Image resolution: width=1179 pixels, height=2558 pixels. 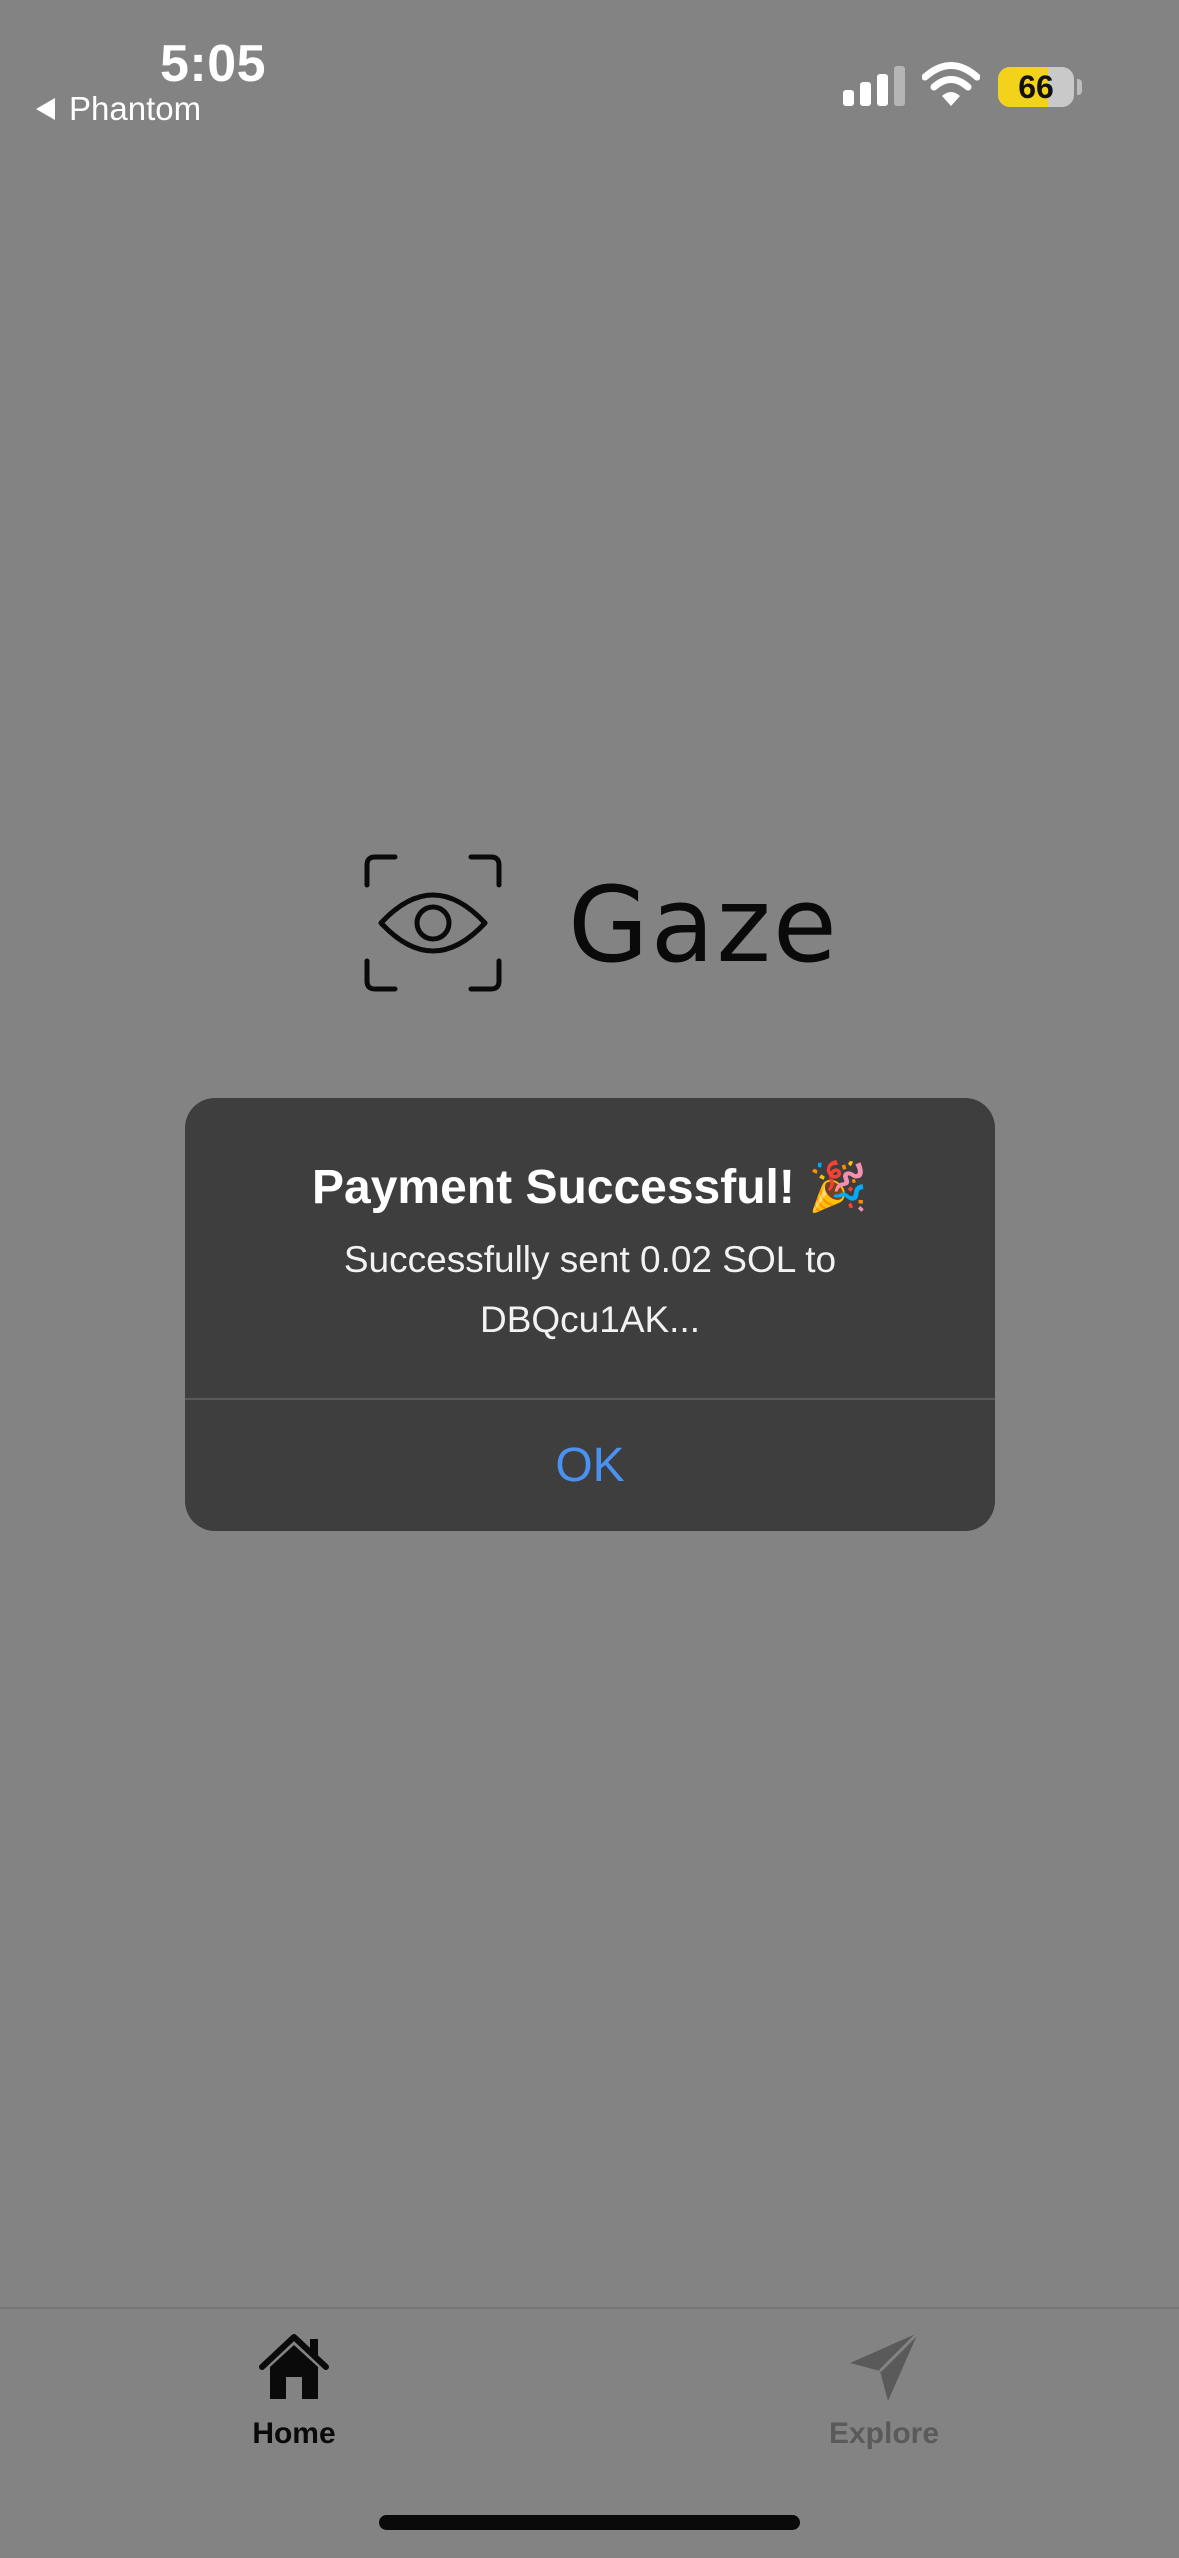 What do you see at coordinates (884, 2433) in the screenshot?
I see `tab-explore-label: Explore` at bounding box center [884, 2433].